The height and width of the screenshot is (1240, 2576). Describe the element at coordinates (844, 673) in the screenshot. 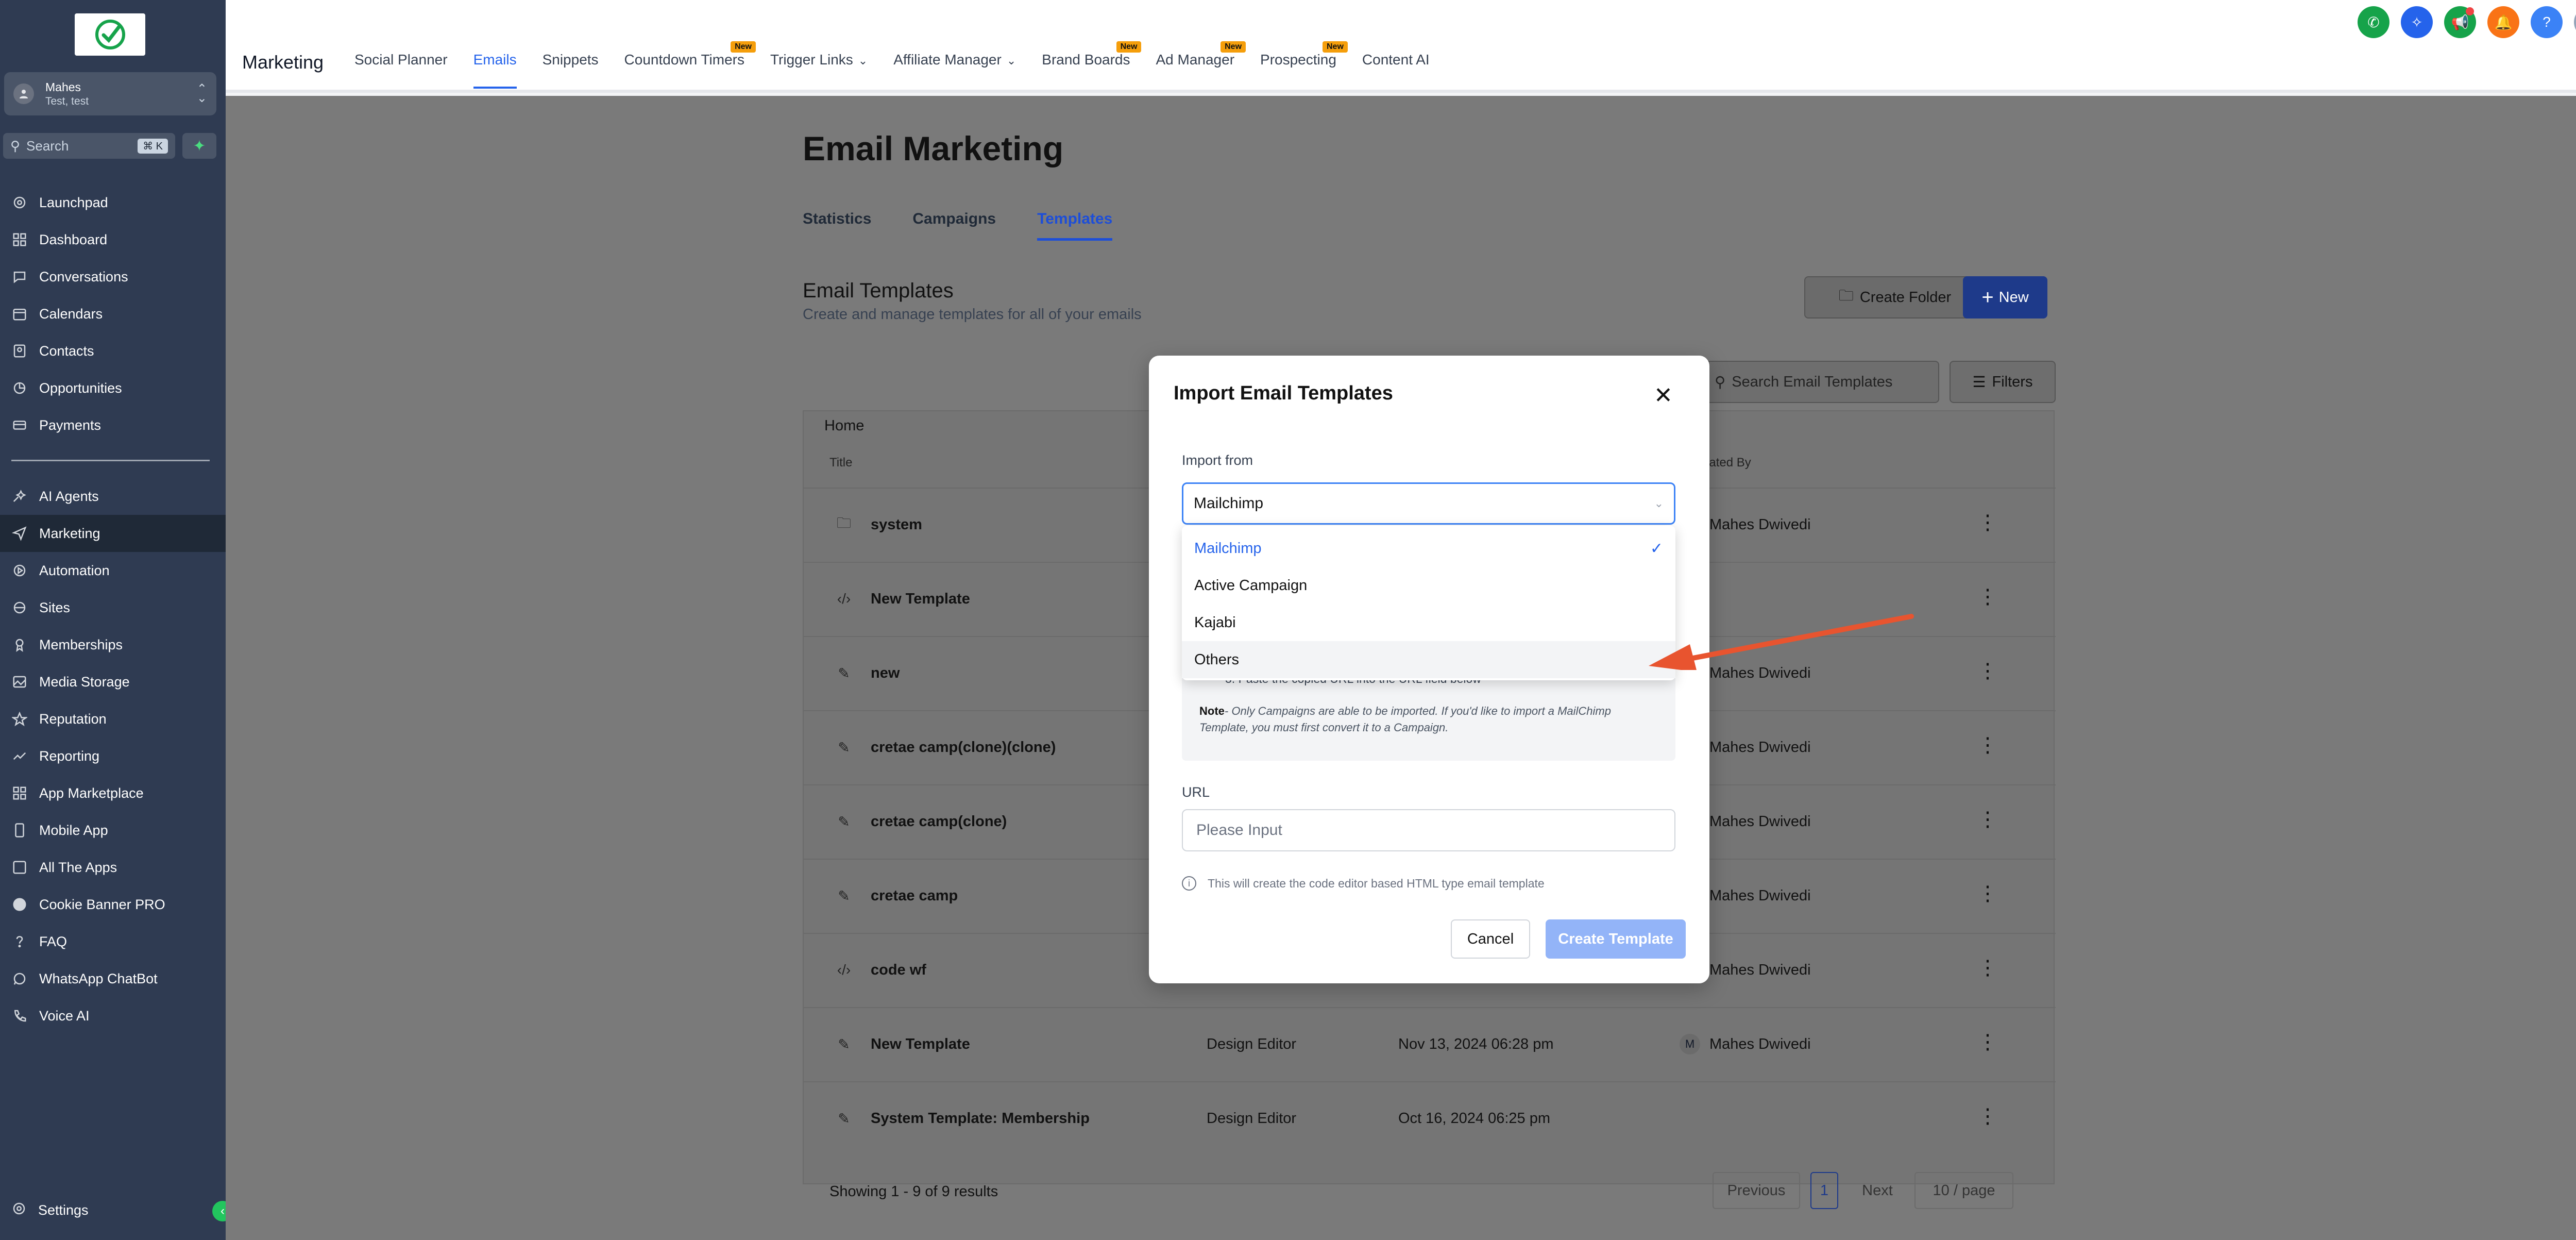

I see `pencil-icon: ✎` at that location.